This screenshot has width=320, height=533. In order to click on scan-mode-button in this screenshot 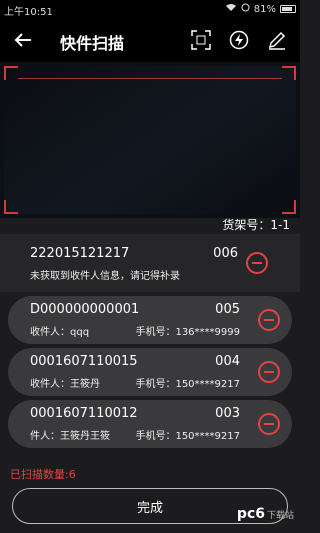, I will do `click(201, 40)`.